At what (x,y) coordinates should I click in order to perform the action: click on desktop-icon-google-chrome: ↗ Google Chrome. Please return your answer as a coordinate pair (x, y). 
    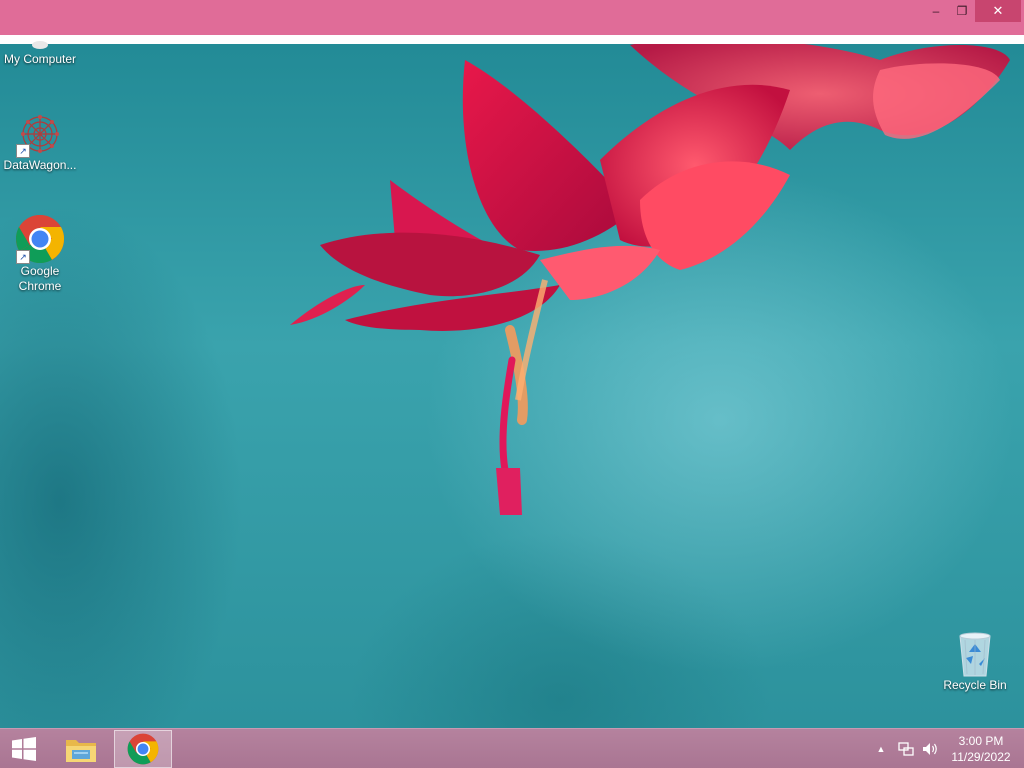
    Looking at the image, I should click on (40, 256).